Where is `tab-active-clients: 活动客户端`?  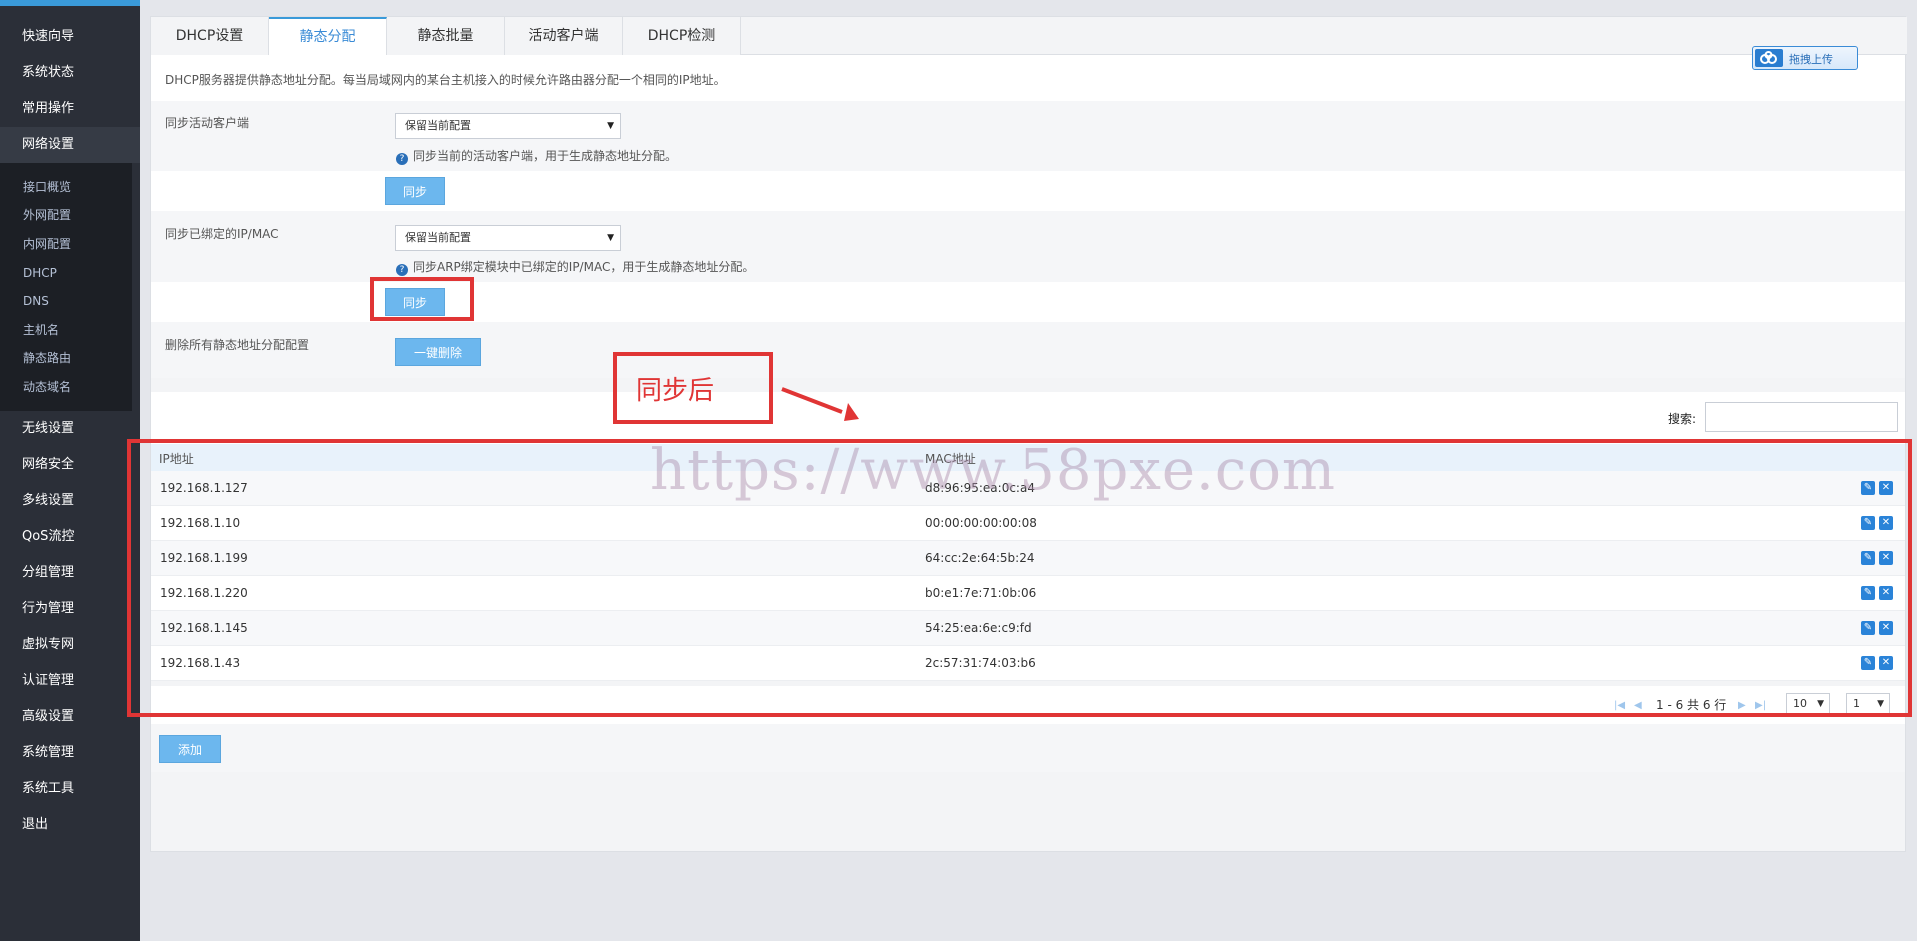
tab-active-clients: 活动客户端 is located at coordinates (564, 36).